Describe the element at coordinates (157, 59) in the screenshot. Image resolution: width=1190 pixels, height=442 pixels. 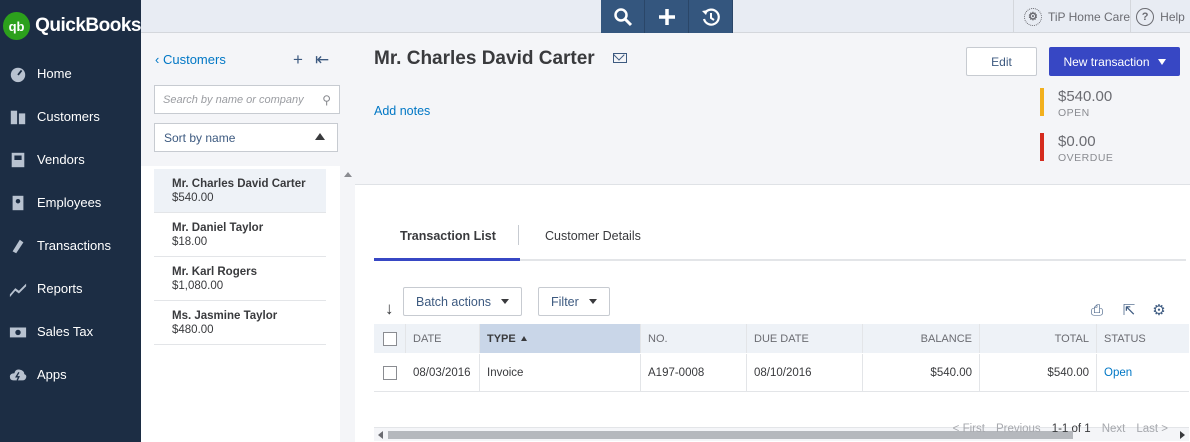
I see `chevron-left-icon: ‹` at that location.